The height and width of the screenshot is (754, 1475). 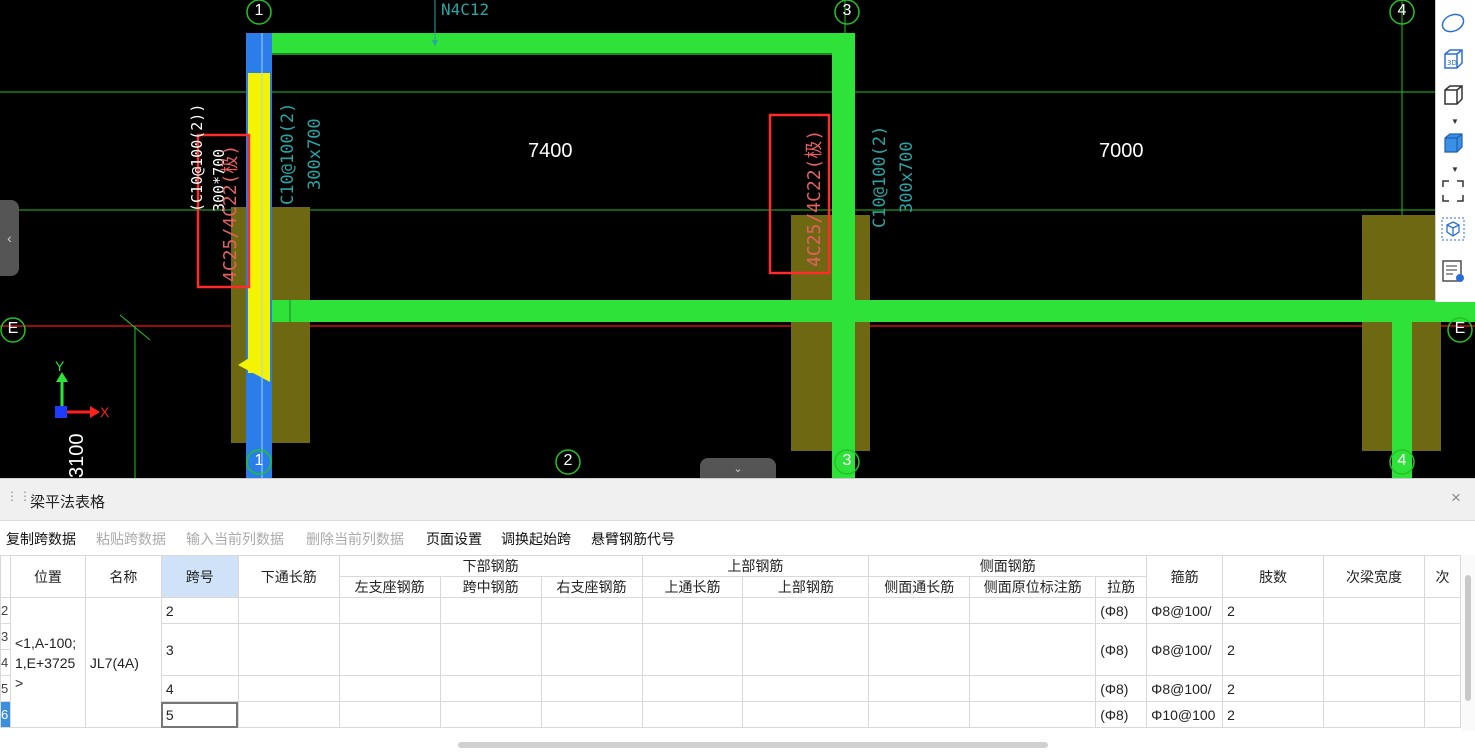 I want to click on page-settings-button: 页面设置, so click(x=454, y=539).